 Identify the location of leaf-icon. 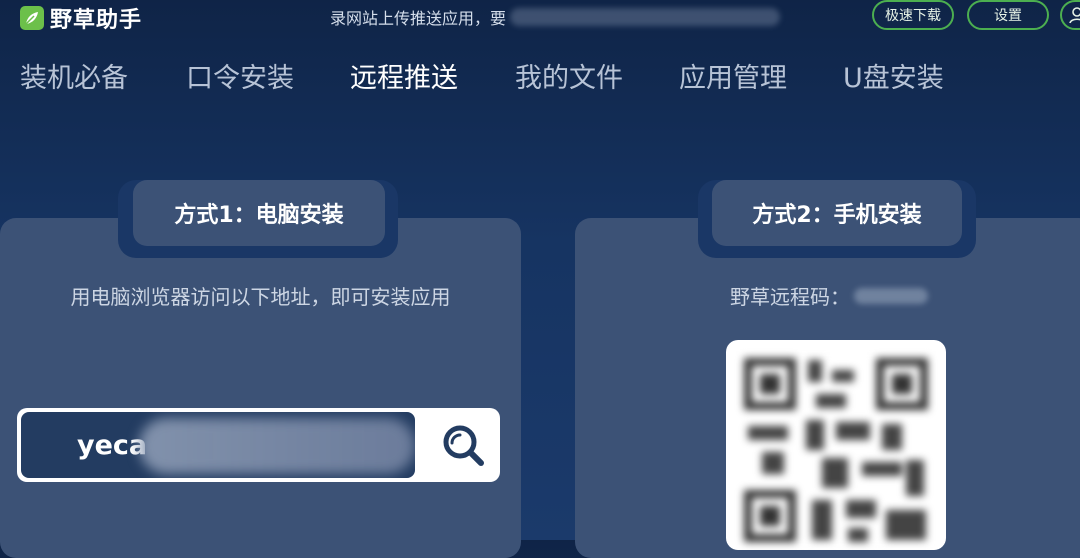
(32, 18).